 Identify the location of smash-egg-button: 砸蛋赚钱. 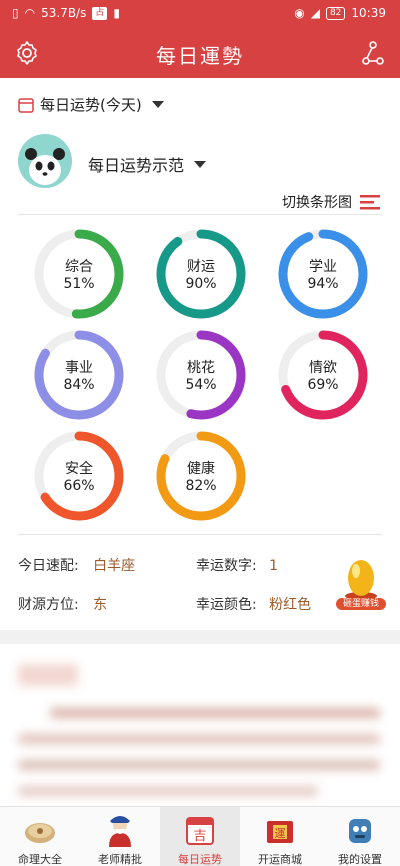
(361, 584).